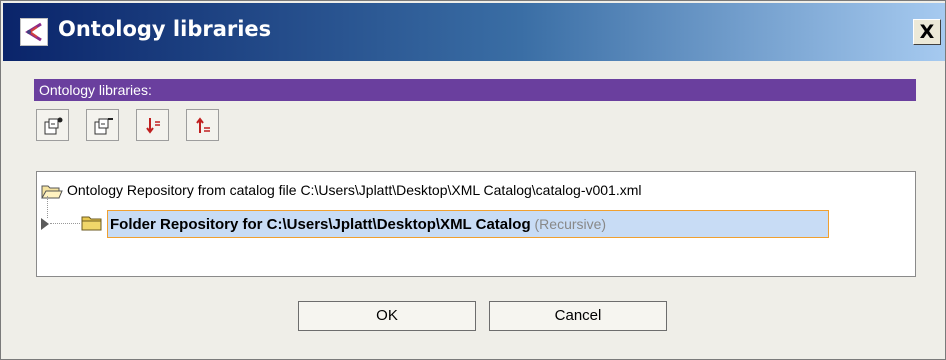 Image resolution: width=946 pixels, height=360 pixels. I want to click on move-up-icon, so click(203, 125).